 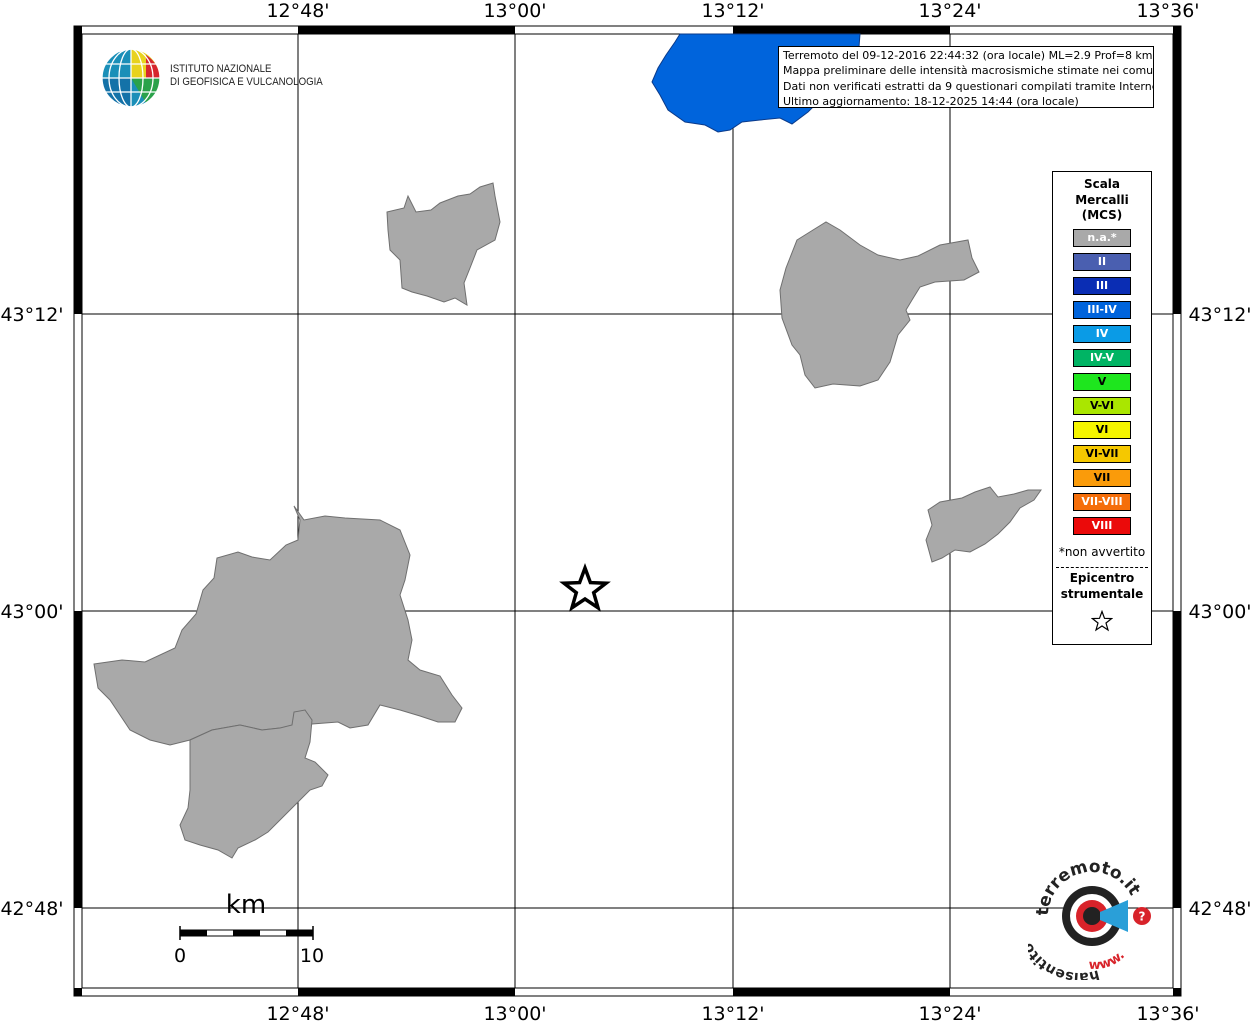 I want to click on left-tick-label: 43°12', so click(x=31, y=315).